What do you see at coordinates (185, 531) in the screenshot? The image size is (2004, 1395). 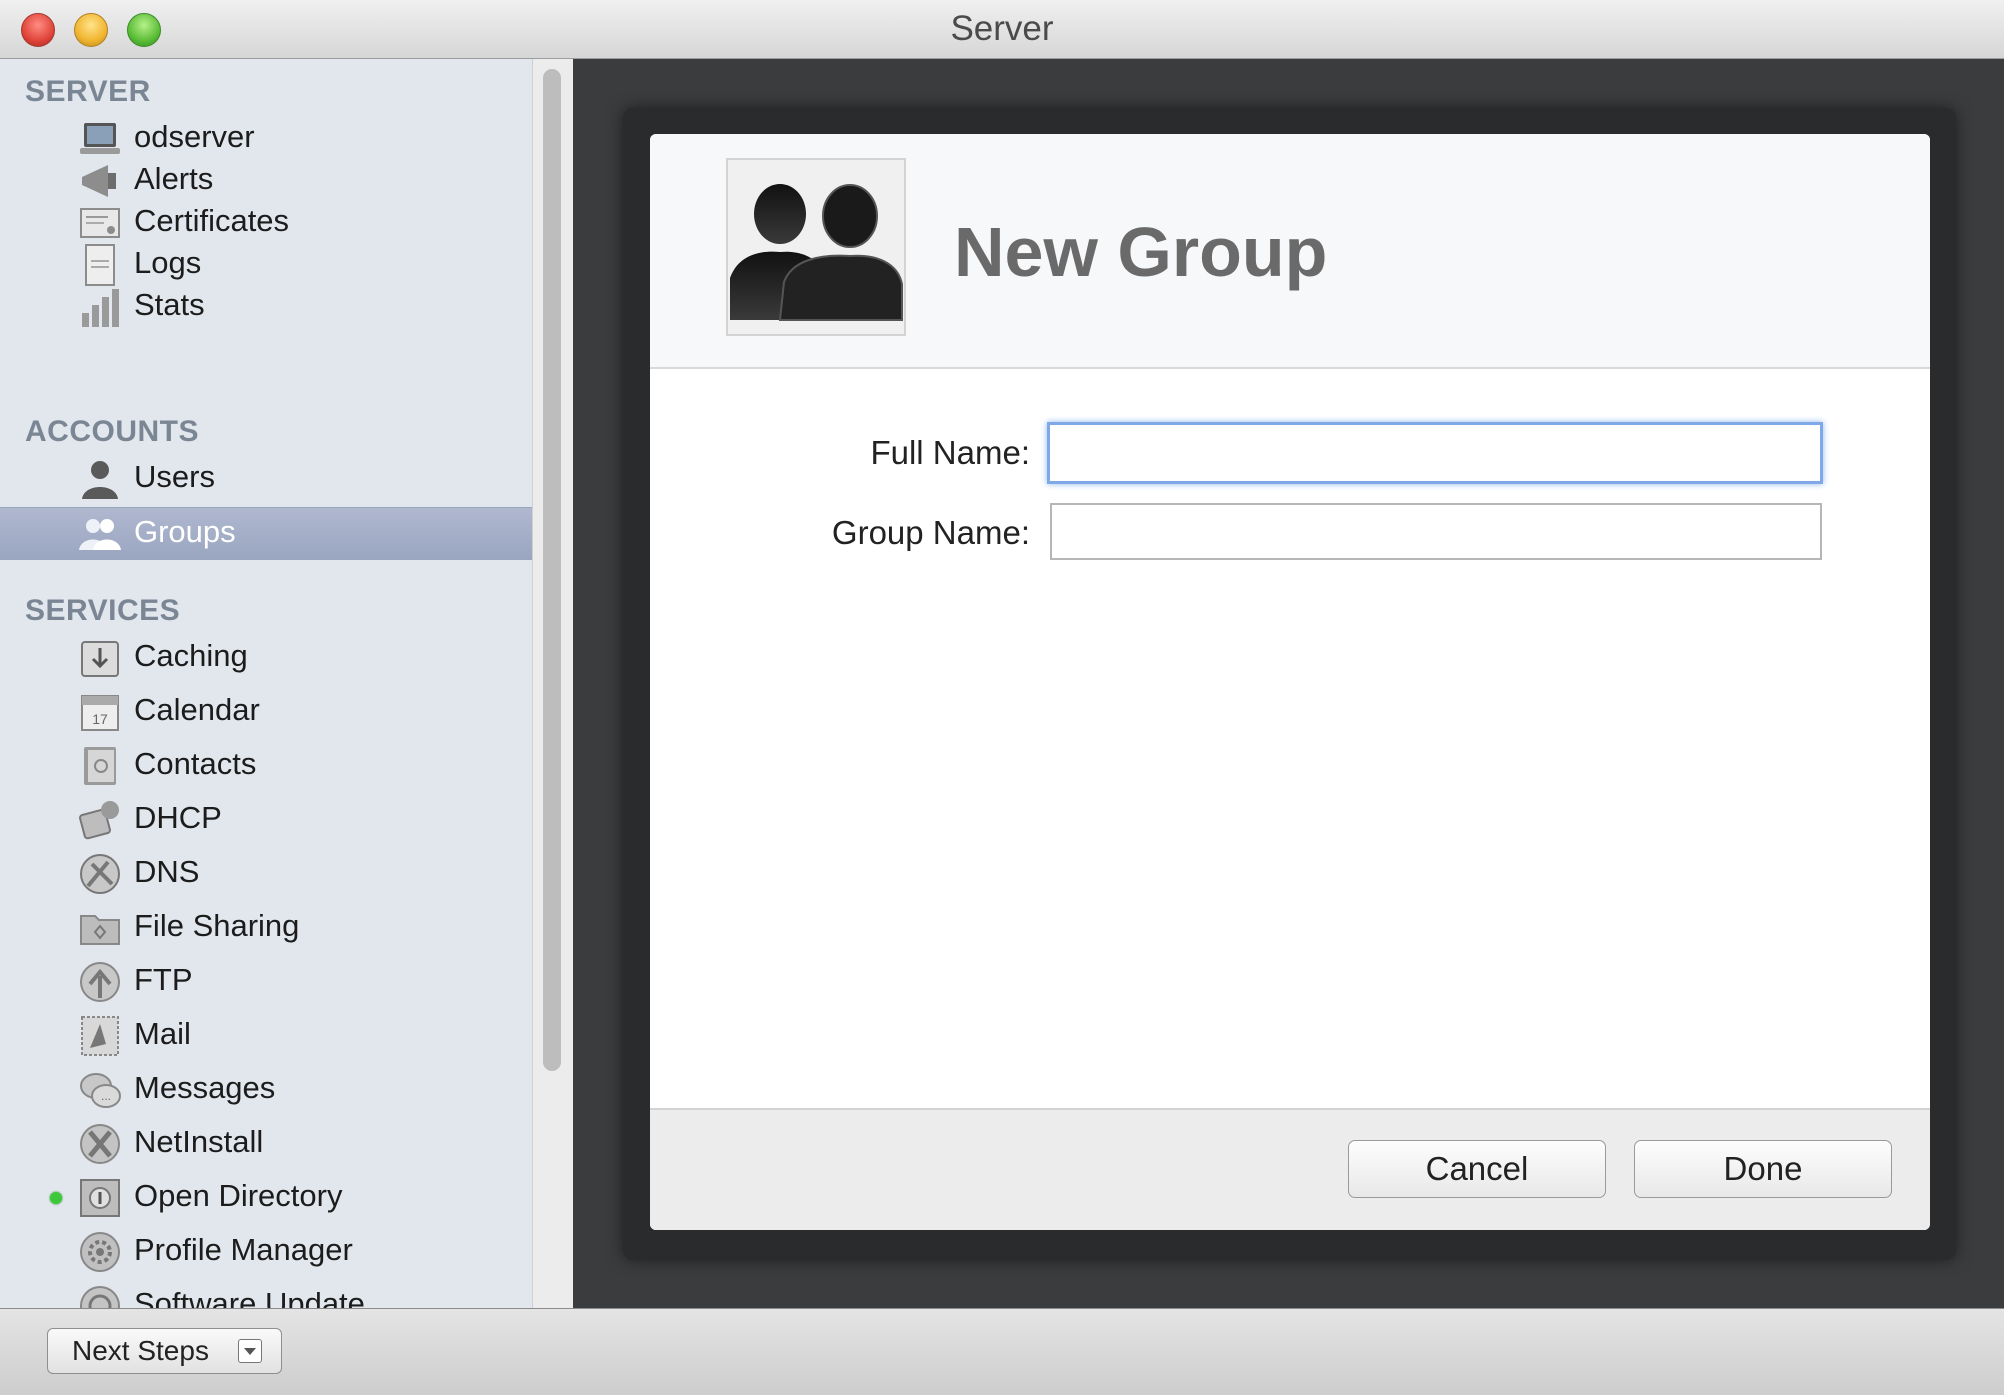 I see `sidebar-item-label: Groups` at bounding box center [185, 531].